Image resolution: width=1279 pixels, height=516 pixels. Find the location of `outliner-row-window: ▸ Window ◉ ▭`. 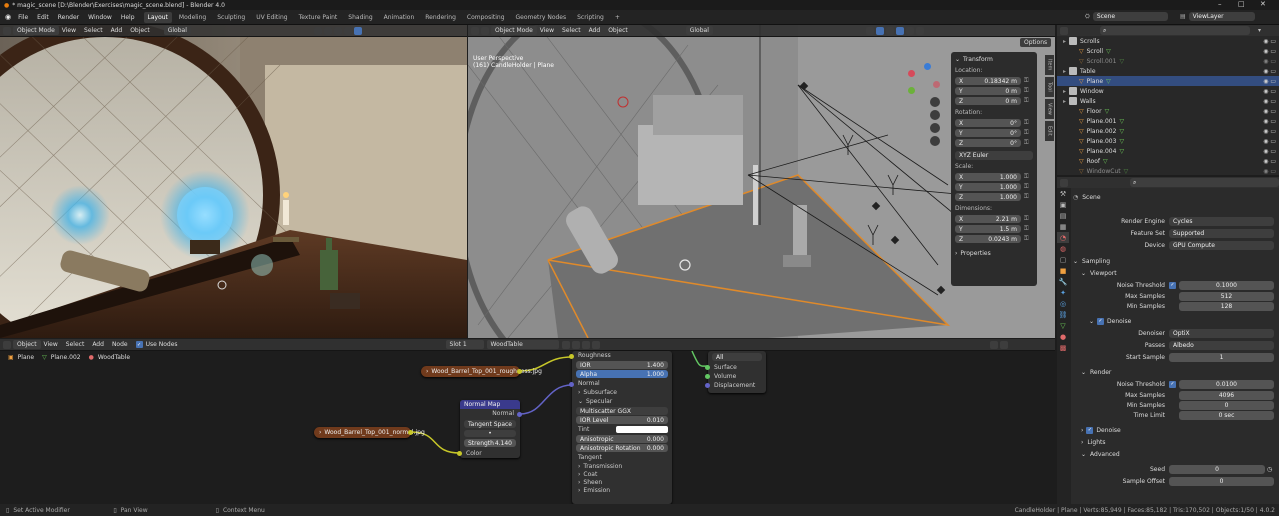

outliner-row-window: ▸ Window ◉ ▭ is located at coordinates (1168, 91).